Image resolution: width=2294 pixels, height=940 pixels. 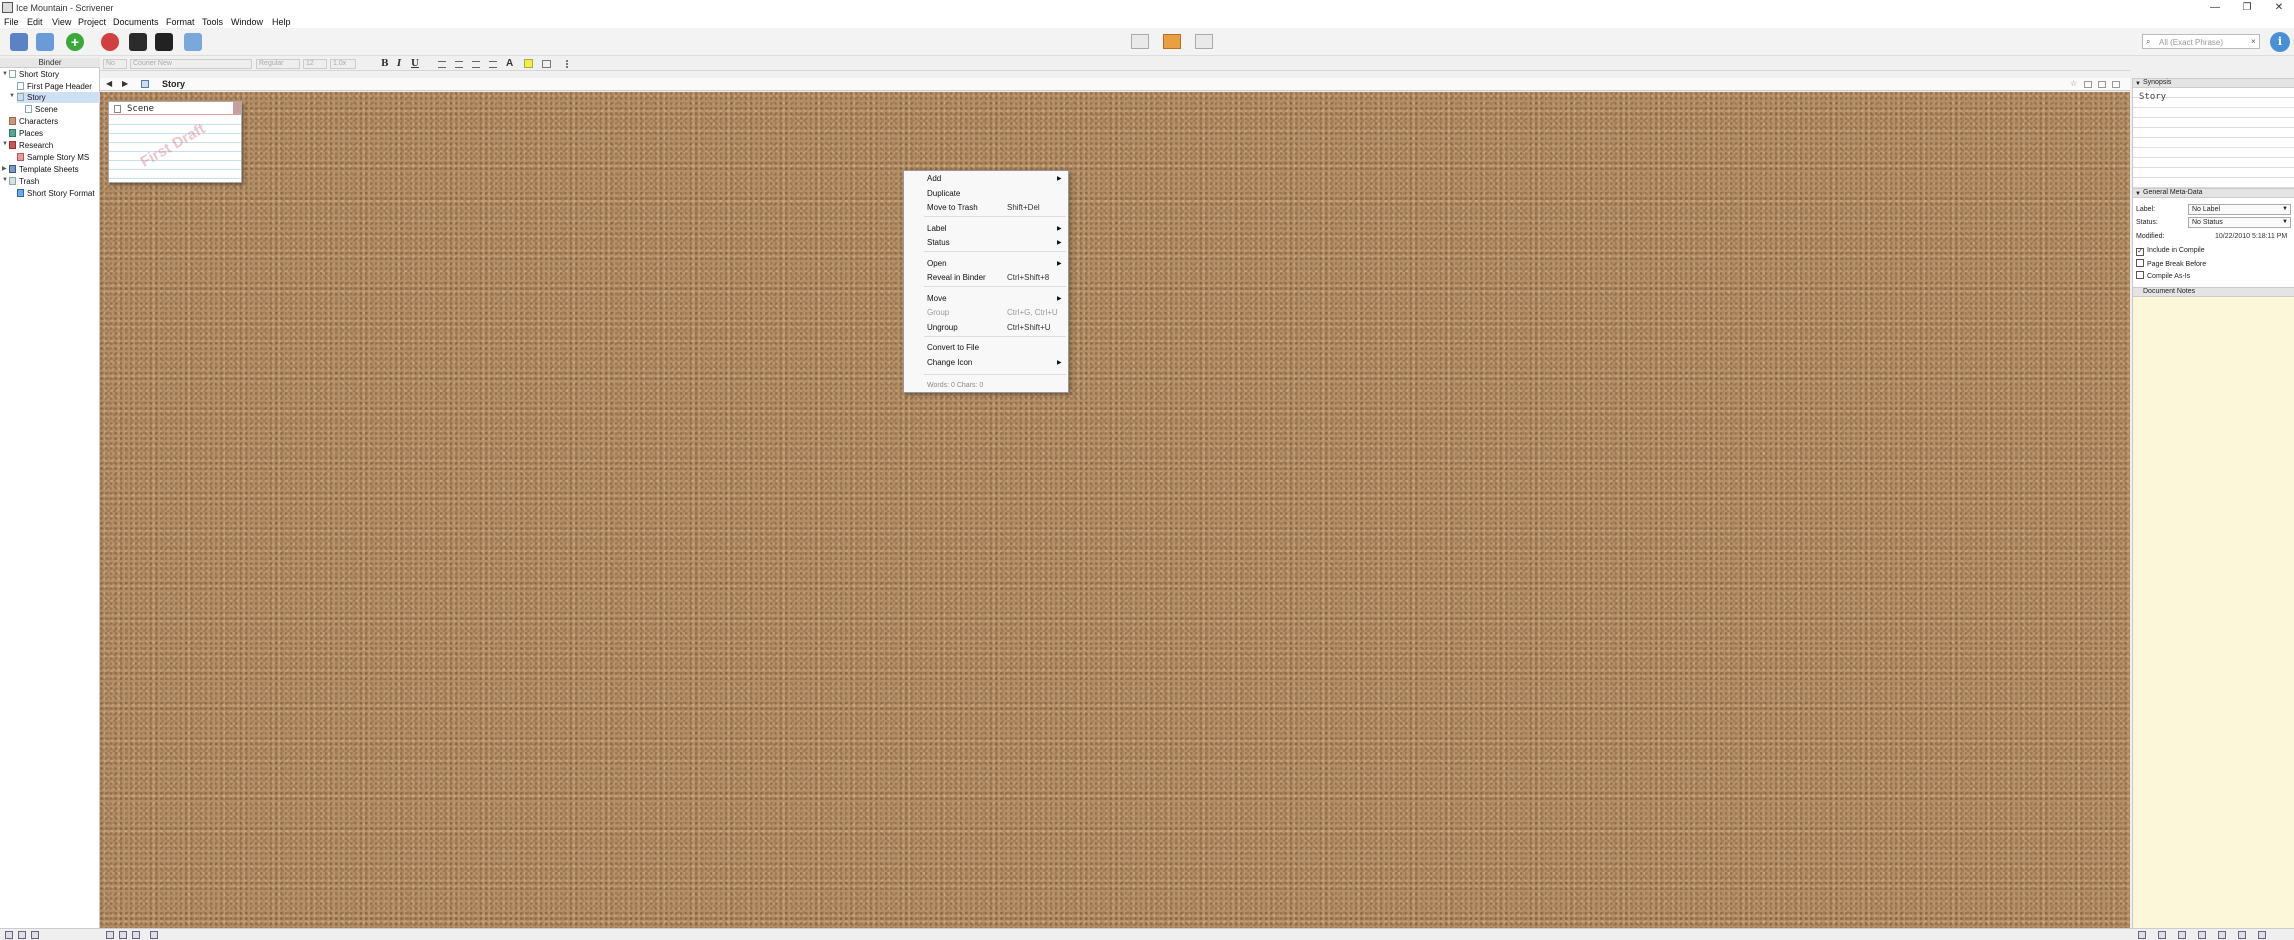 What do you see at coordinates (35, 22) in the screenshot?
I see `menu-edit: Edit` at bounding box center [35, 22].